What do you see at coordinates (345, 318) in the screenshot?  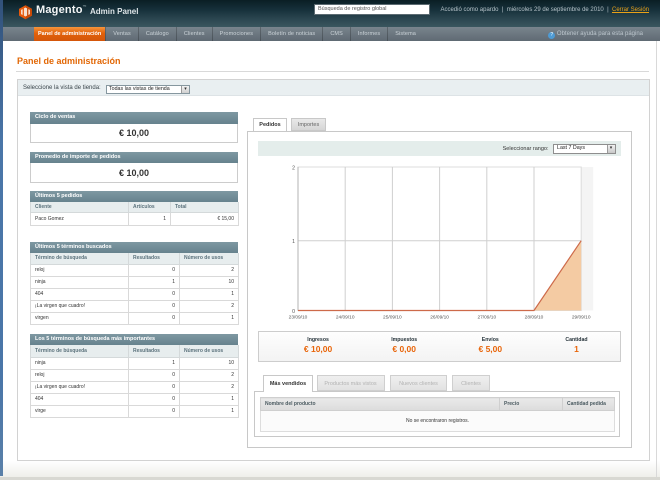 I see `svg-text: 24/09/10` at bounding box center [345, 318].